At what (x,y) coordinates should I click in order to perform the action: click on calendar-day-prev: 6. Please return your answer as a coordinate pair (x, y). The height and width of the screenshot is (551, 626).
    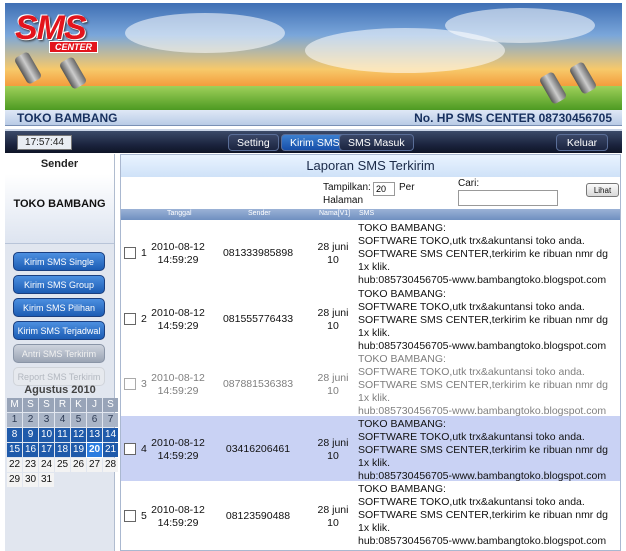
    Looking at the image, I should click on (94, 420).